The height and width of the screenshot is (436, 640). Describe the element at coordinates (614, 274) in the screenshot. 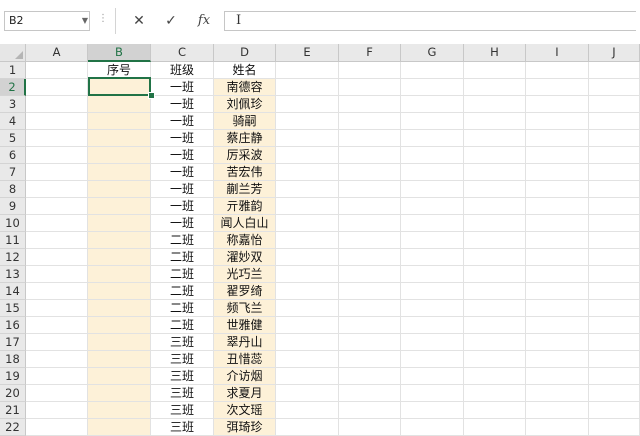

I see `cell-j13` at that location.